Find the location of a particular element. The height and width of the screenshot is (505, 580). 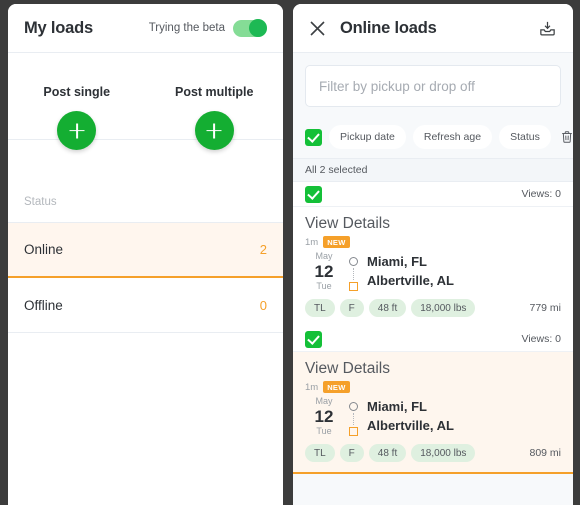

sidebar-item-online: Online 2 is located at coordinates (145, 250).